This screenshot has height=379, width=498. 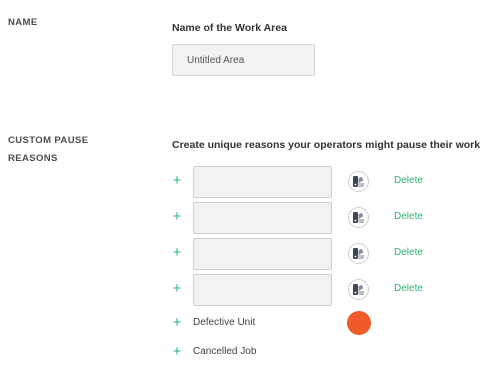 I want to click on preset-reason-label: Cancelled Job, so click(x=224, y=351).